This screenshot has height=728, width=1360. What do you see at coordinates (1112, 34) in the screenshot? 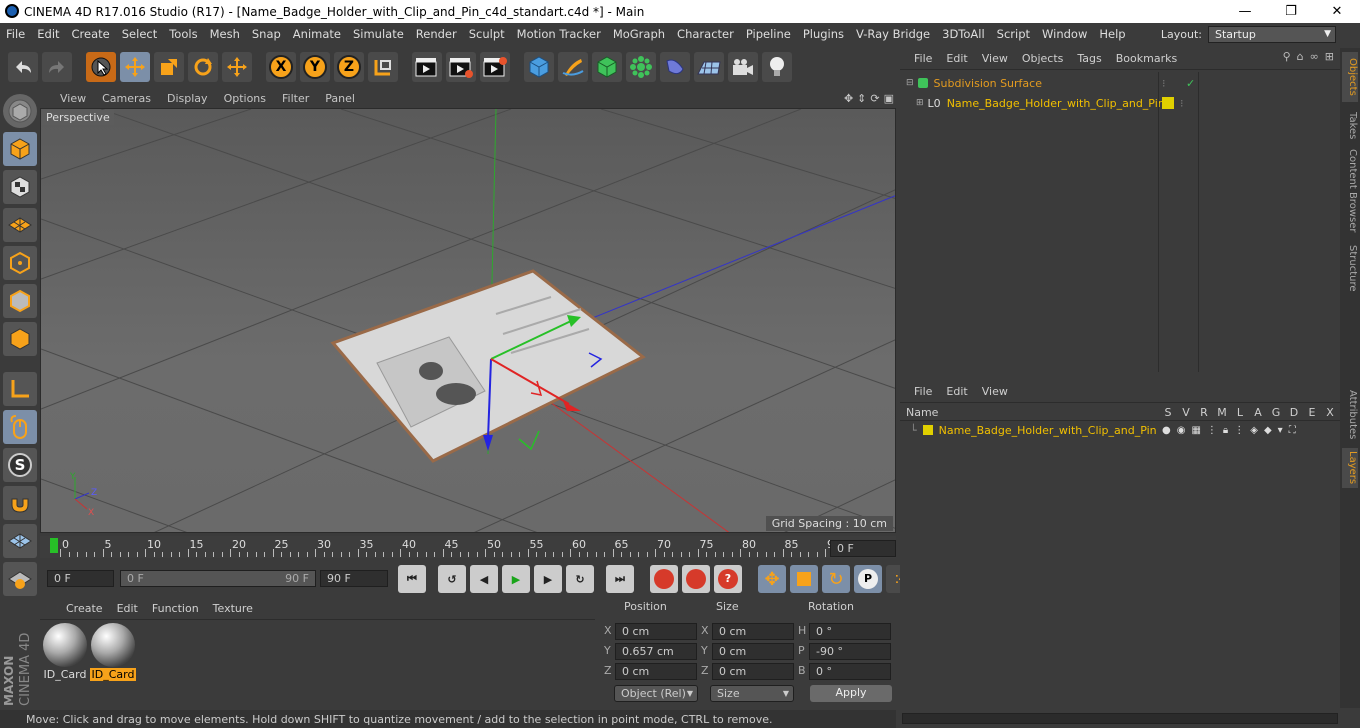
I see `menu-help: Help` at bounding box center [1112, 34].